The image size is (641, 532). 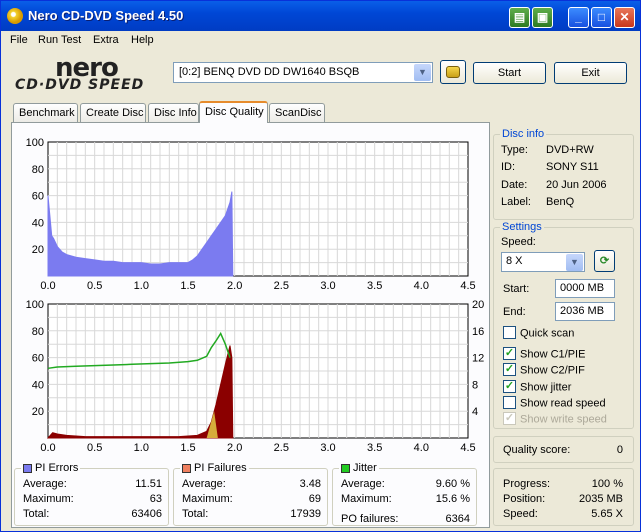 I want to click on quality-score-label: Quality score:, so click(x=537, y=450).